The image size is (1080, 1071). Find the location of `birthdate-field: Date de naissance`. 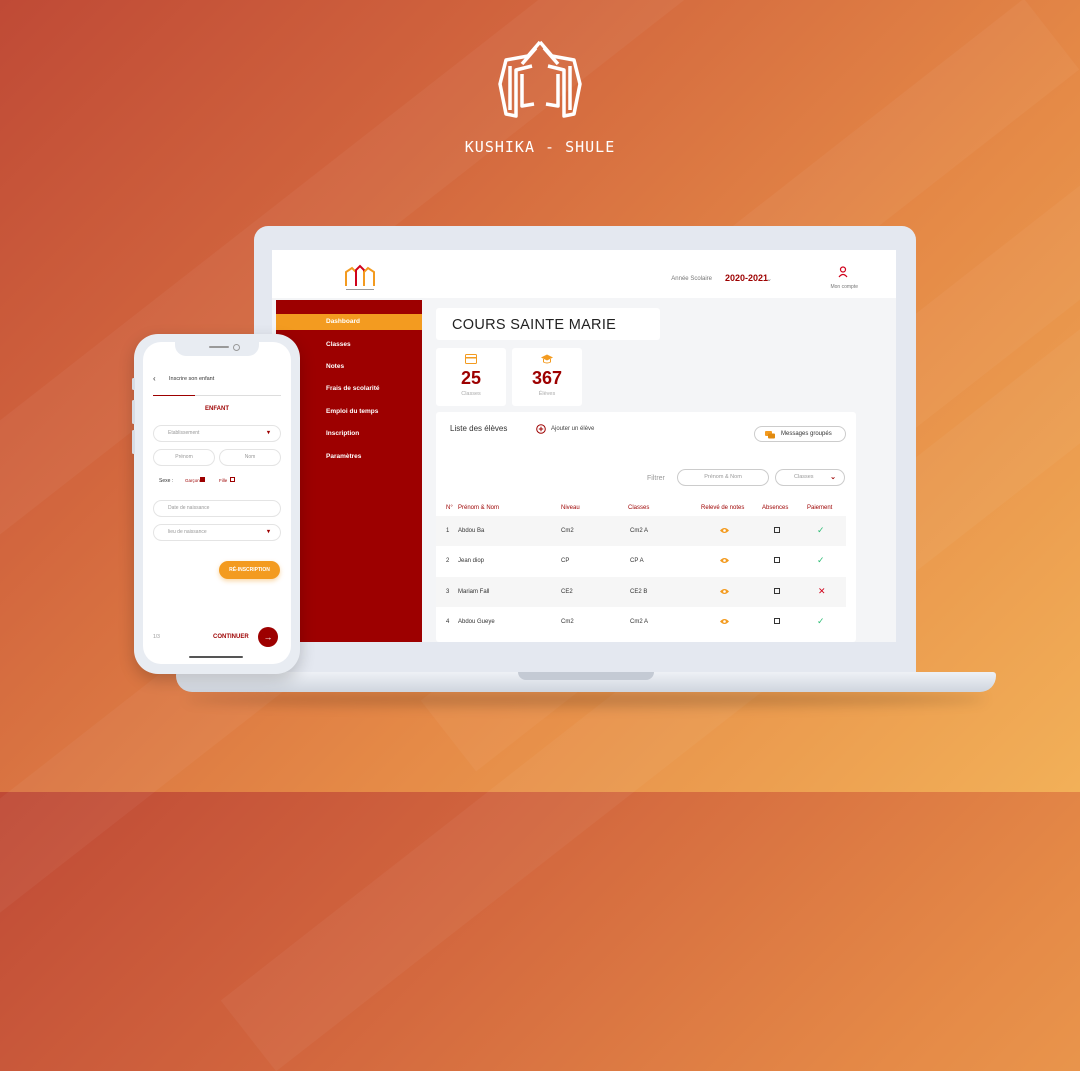

birthdate-field: Date de naissance is located at coordinates (217, 508).